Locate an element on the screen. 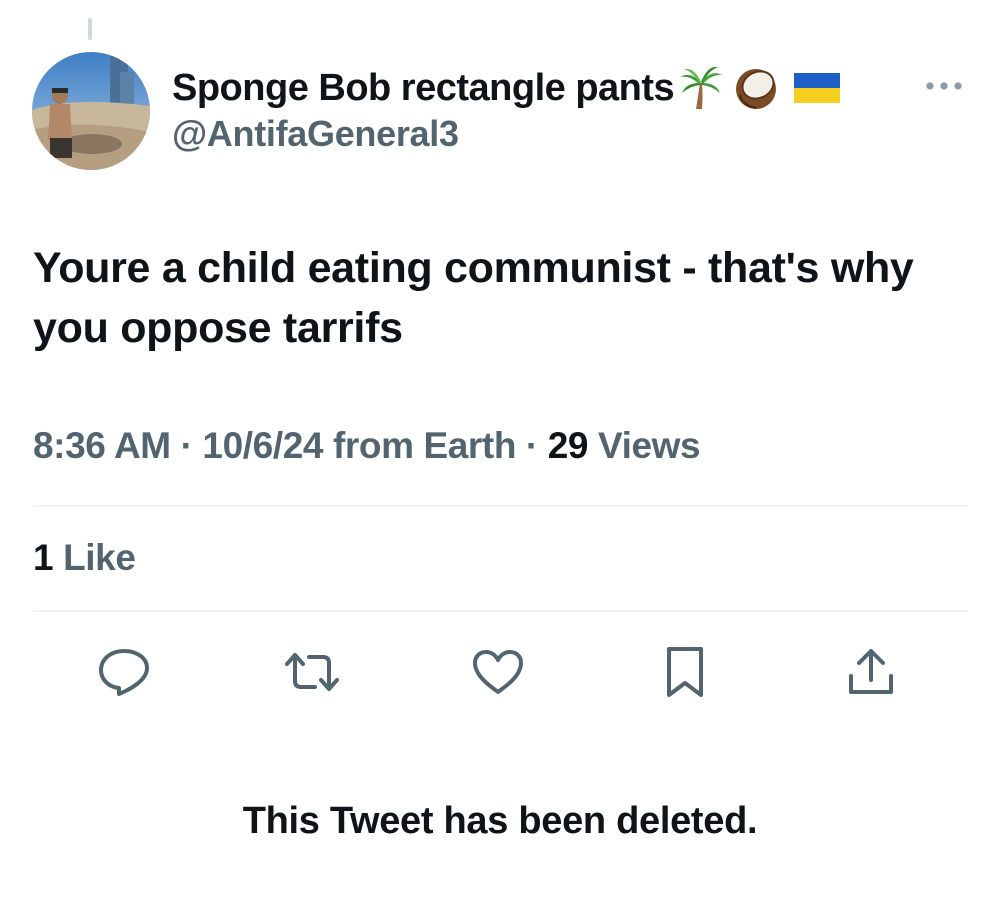  views-count: 29 is located at coordinates (568, 445).